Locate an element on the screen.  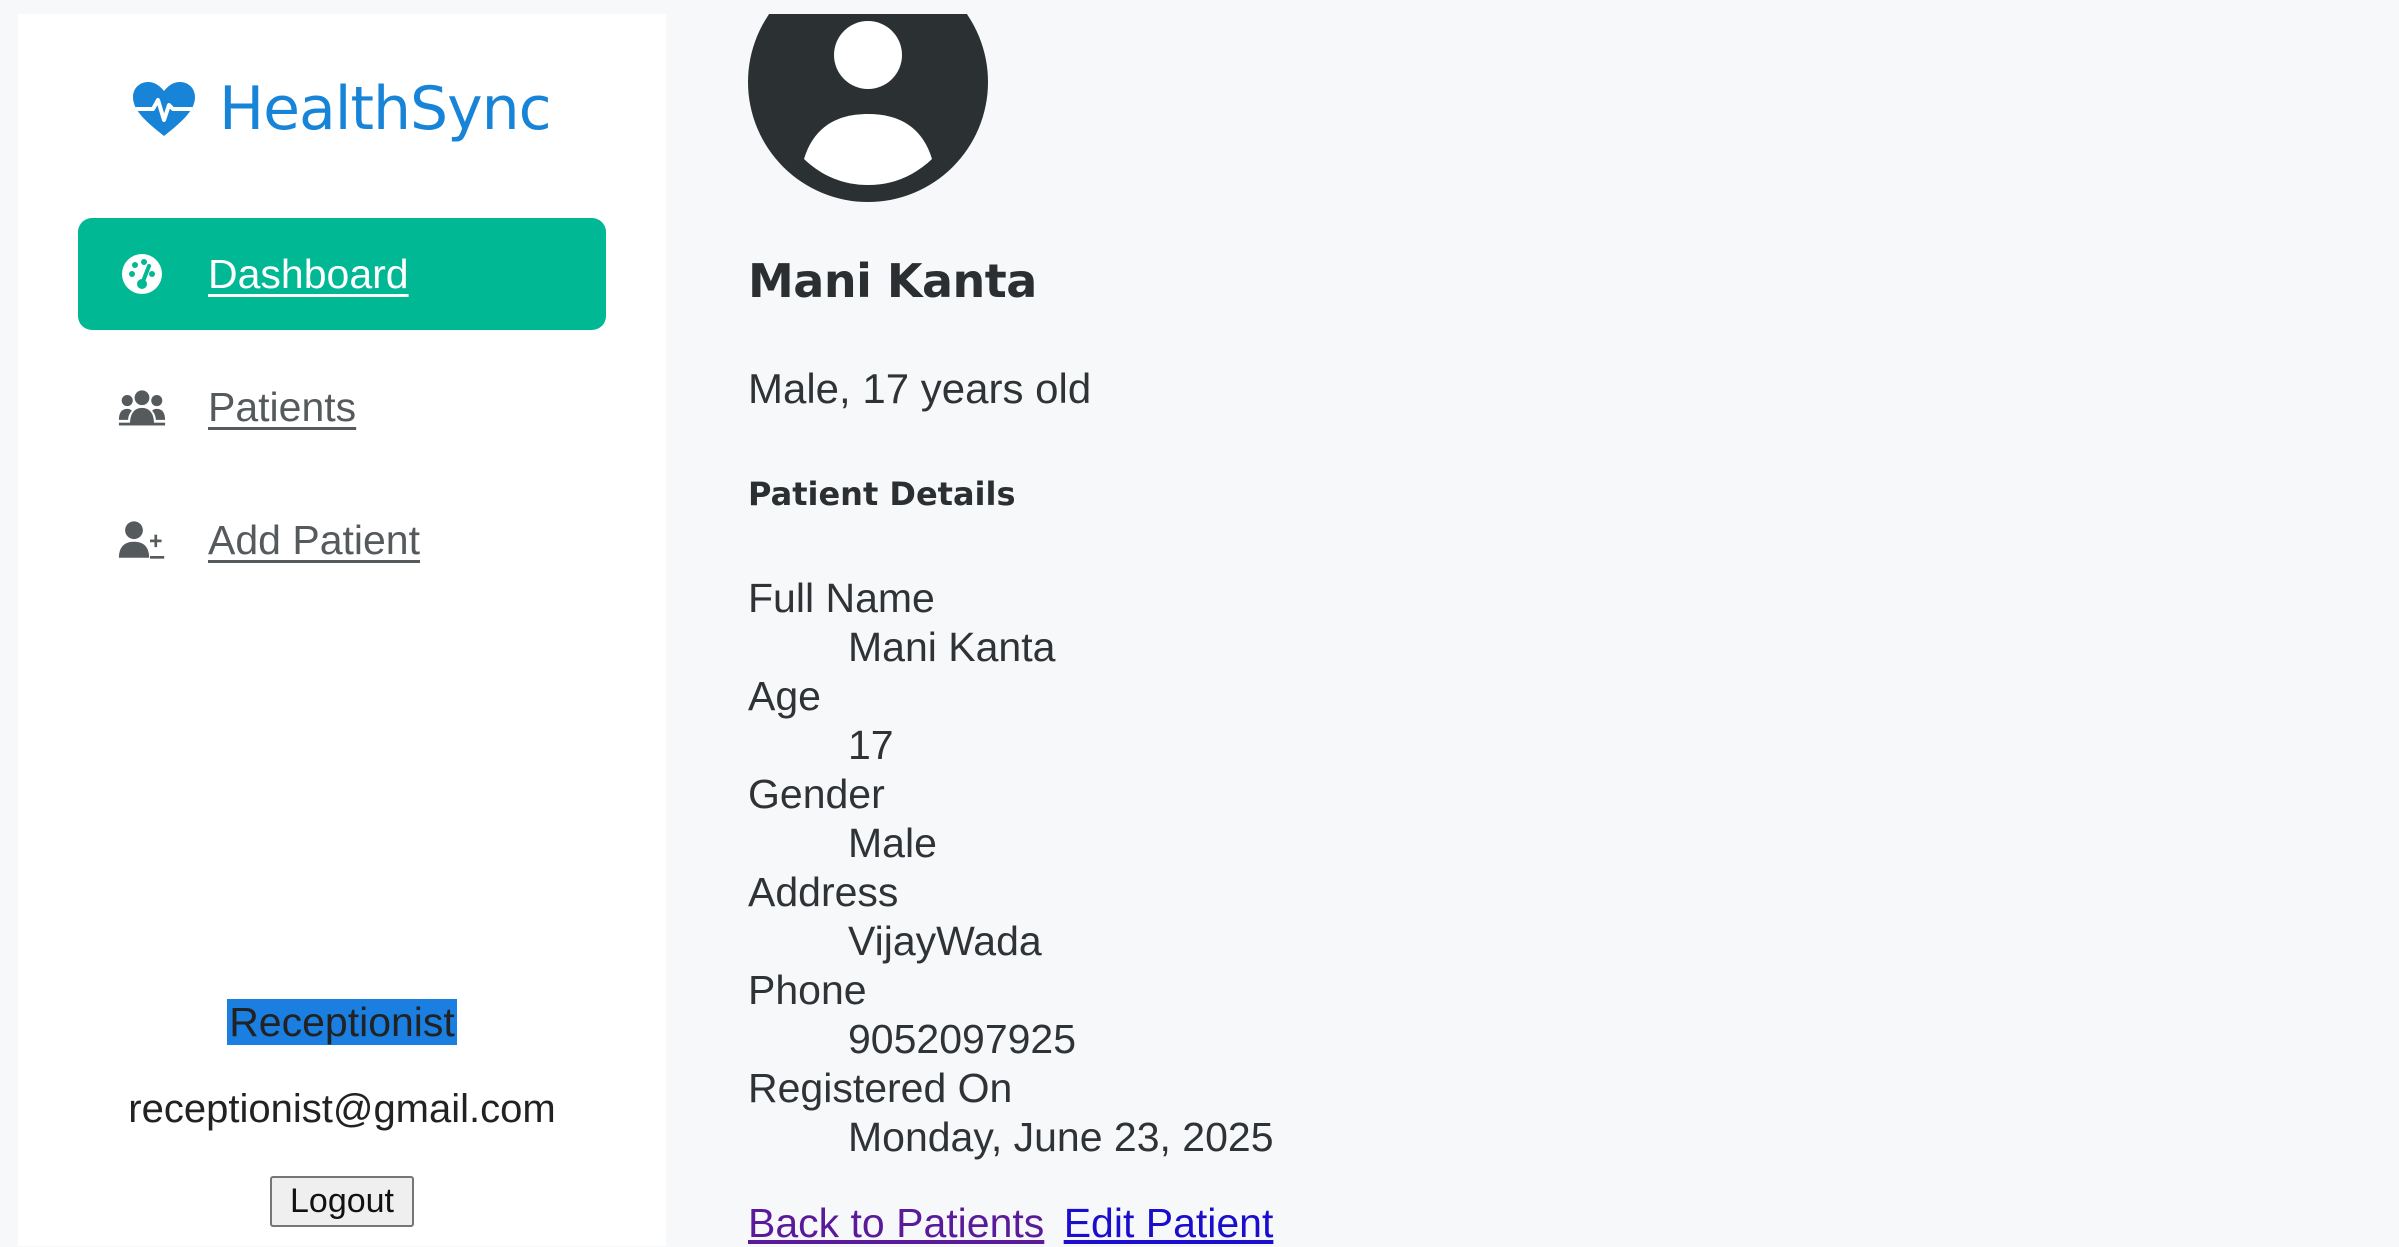
patient-summary: Male, 17 years old is located at coordinates (920, 388).